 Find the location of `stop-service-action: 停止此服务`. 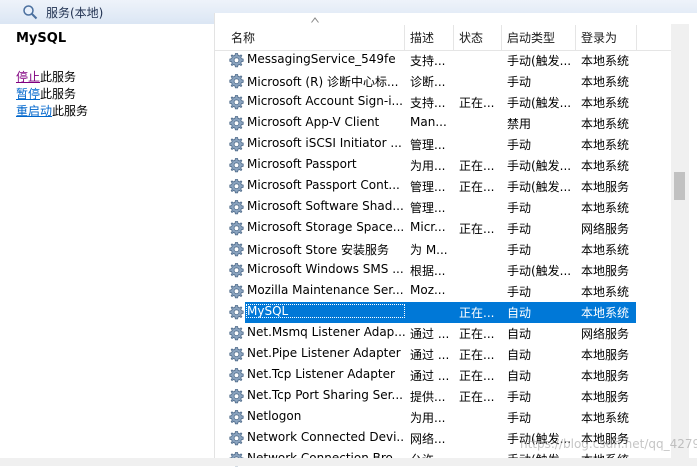

stop-service-action: 停止此服务 is located at coordinates (46, 76).